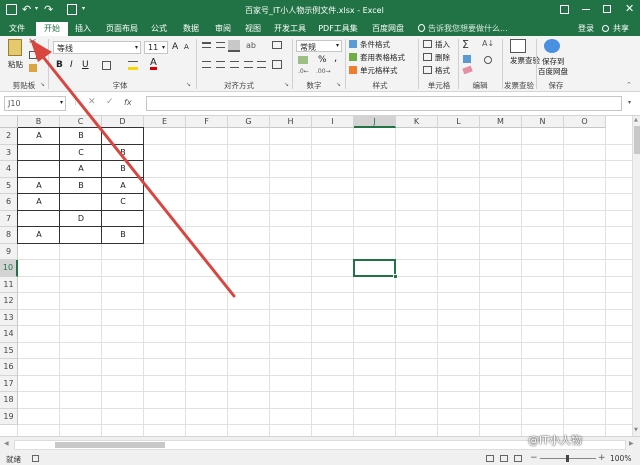  What do you see at coordinates (353, 44) in the screenshot?
I see `conditional-formatting-icon` at bounding box center [353, 44].